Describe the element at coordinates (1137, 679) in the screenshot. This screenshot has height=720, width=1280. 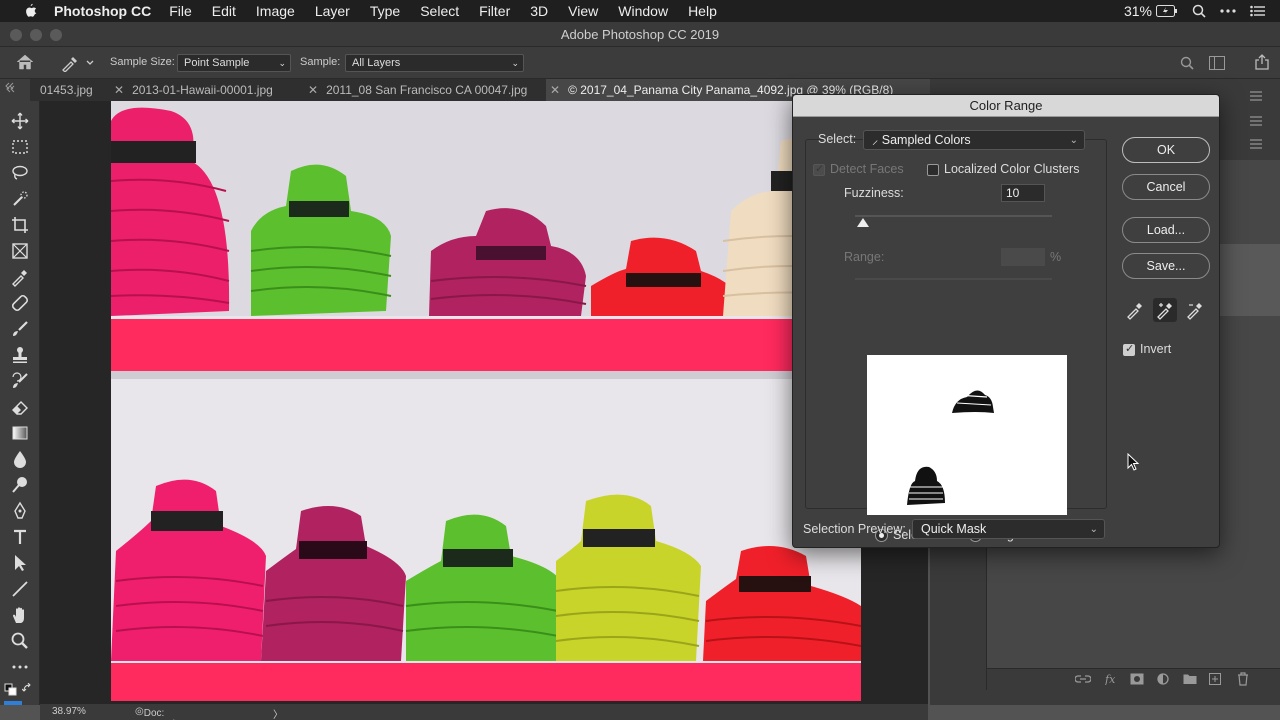
I see `layer-mask-icon` at that location.